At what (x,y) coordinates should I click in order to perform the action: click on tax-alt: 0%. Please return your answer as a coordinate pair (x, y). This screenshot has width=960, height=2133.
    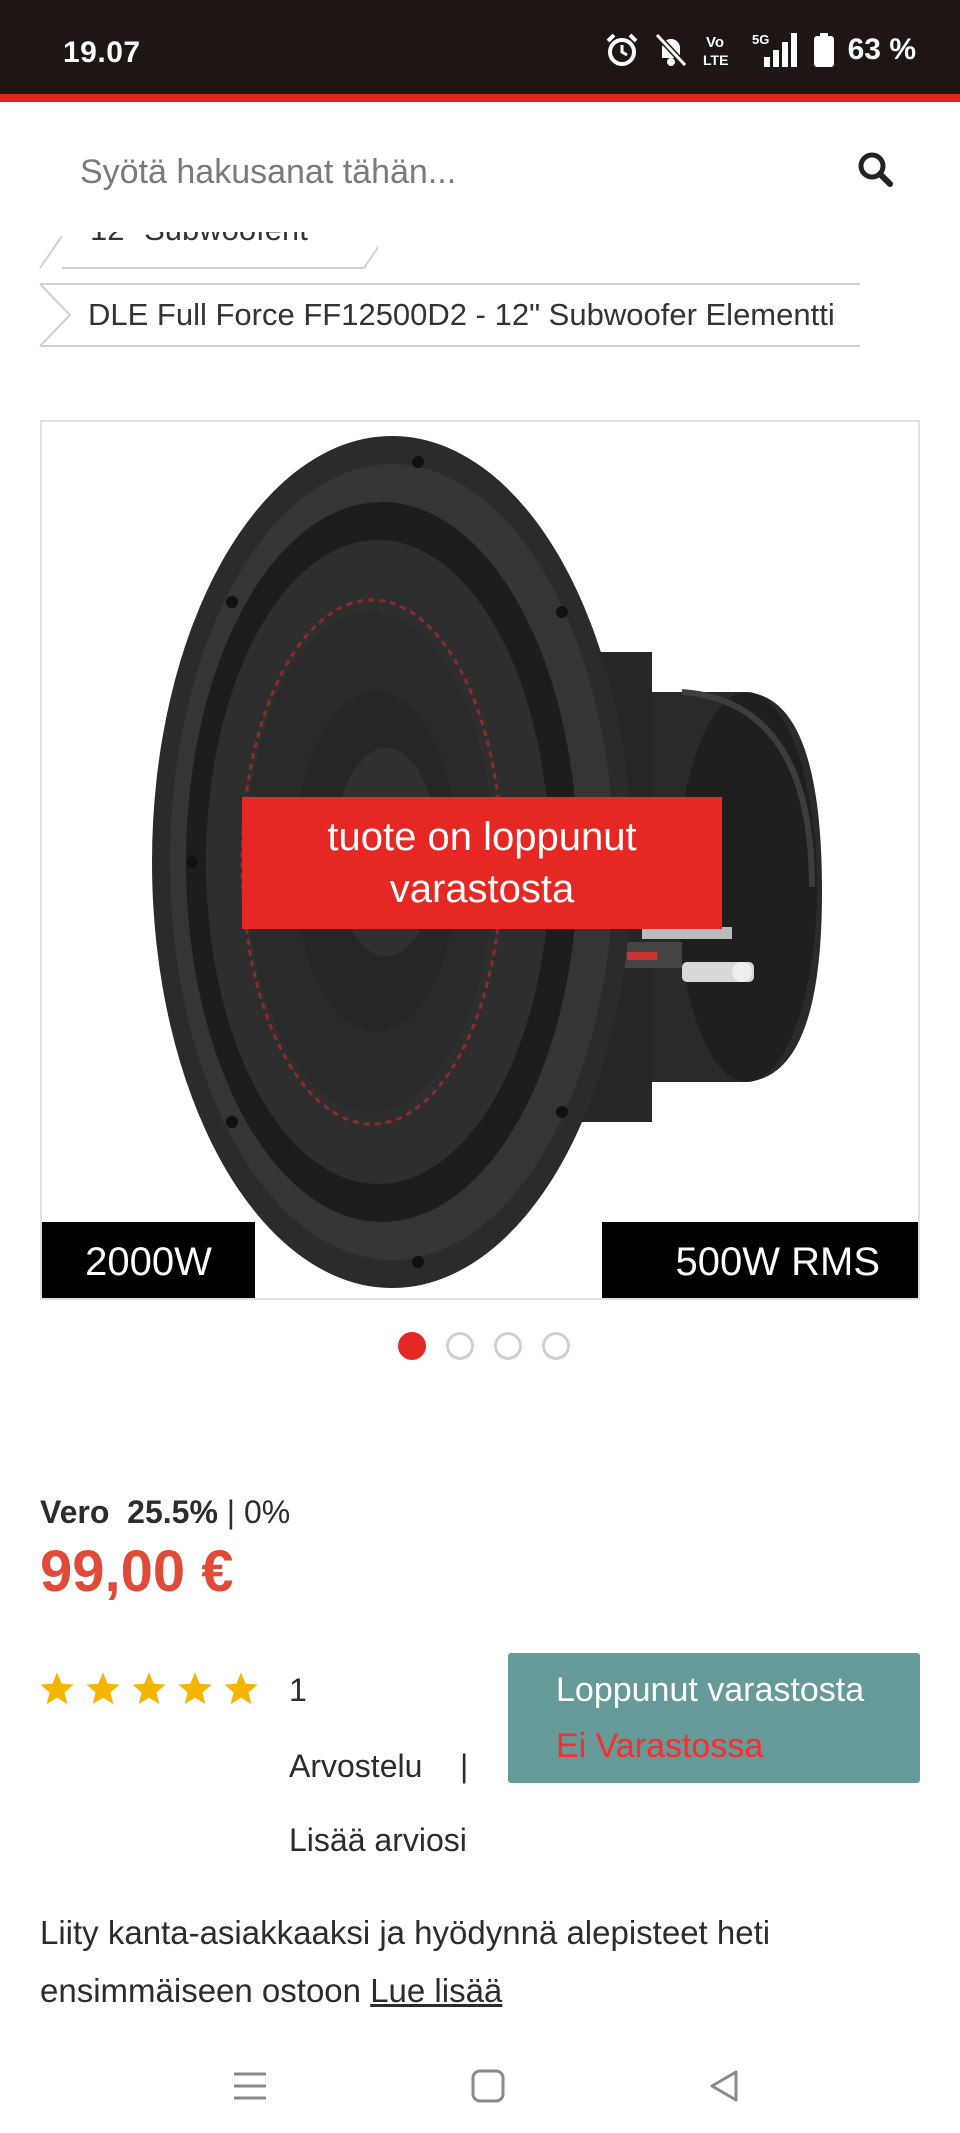
    Looking at the image, I should click on (267, 1512).